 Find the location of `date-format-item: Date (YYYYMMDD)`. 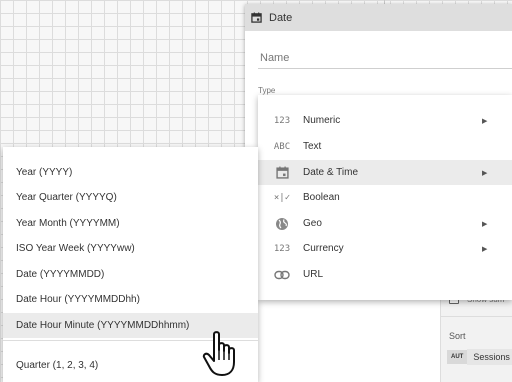

date-format-item: Date (YYYYMMDD) is located at coordinates (130, 274).